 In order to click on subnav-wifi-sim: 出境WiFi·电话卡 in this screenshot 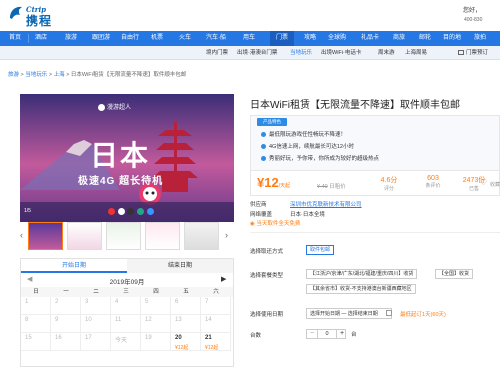, I will do `click(341, 53)`.